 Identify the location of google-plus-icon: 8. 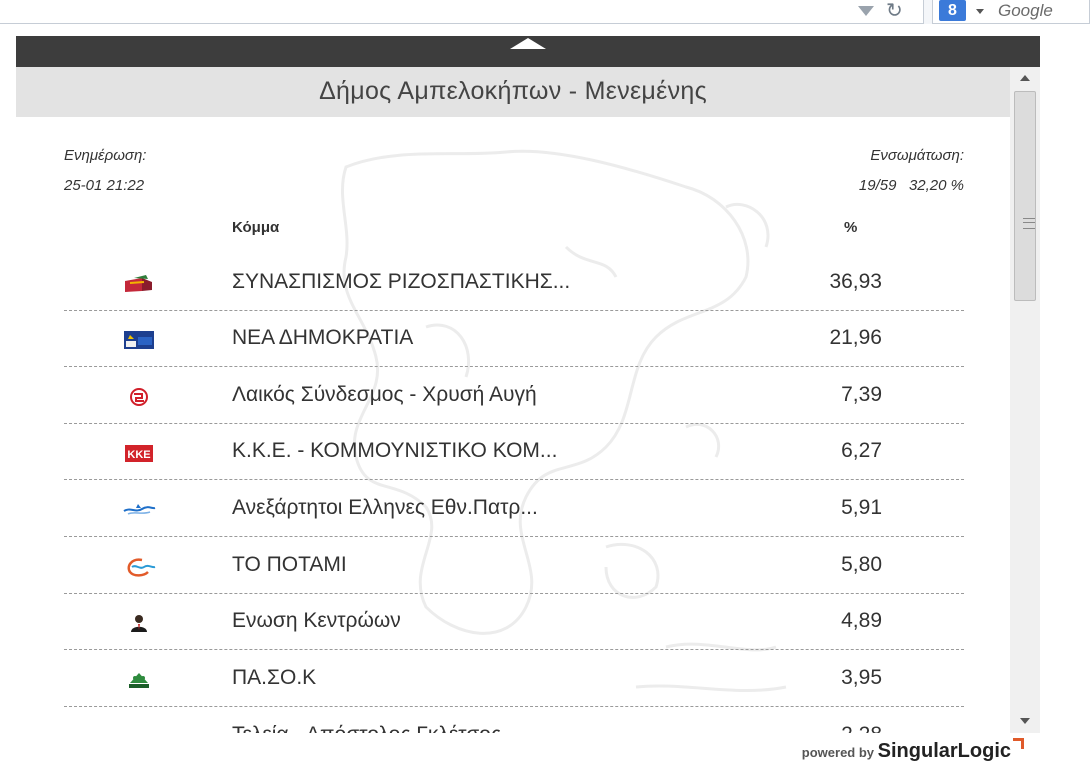
(952, 10).